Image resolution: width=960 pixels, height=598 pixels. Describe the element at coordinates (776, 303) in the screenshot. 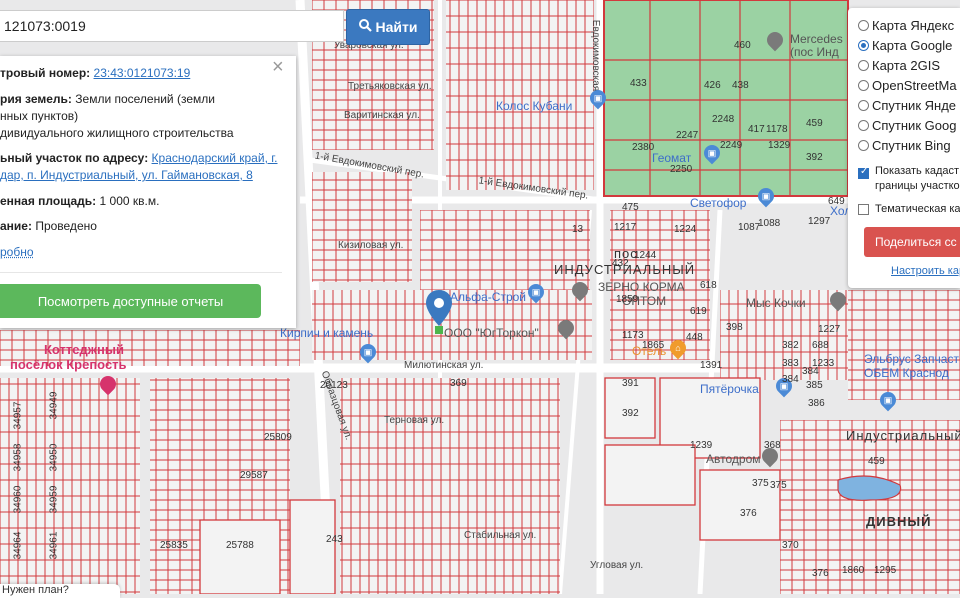

I see `poi-label: Мыс Кочки` at that location.